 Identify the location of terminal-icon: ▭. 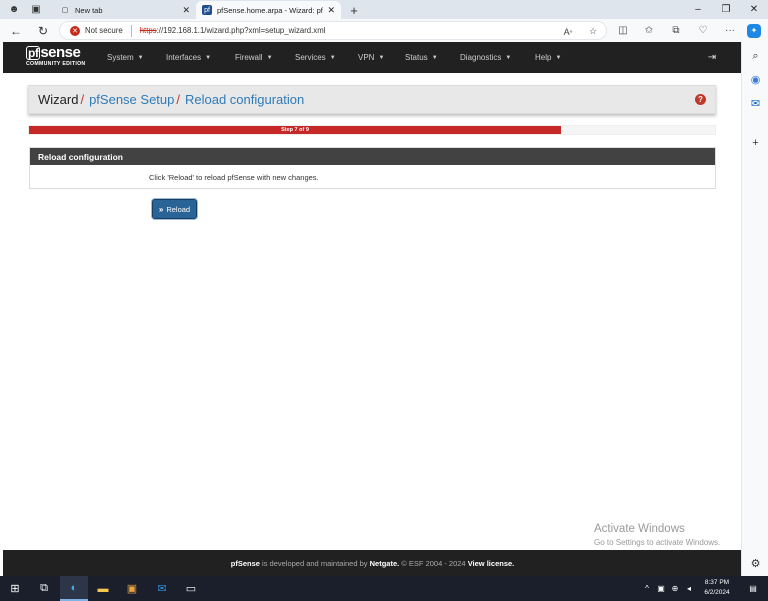
(191, 588).